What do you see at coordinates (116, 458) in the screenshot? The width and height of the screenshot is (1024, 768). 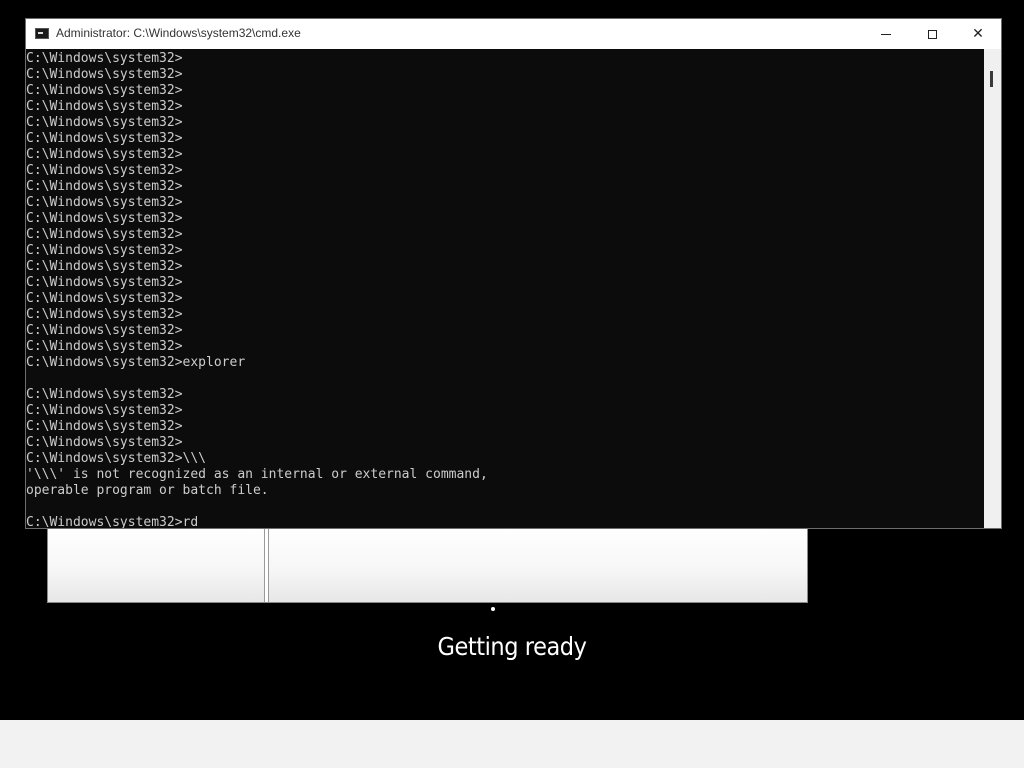 I see `console-line: C:\Windows\system32>\\\` at bounding box center [116, 458].